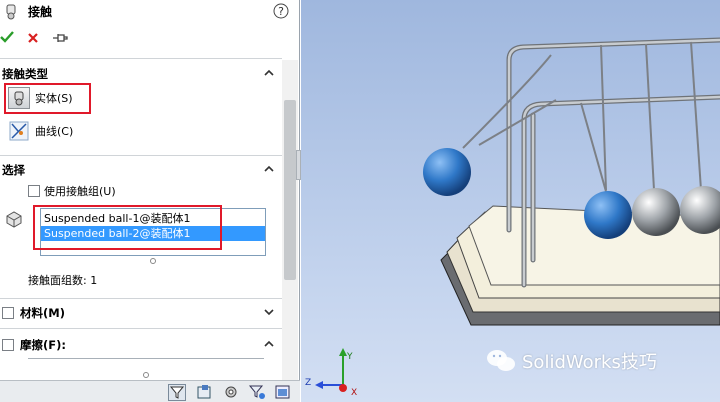 The height and width of the screenshot is (402, 720). Describe the element at coordinates (608, 215) in the screenshot. I see `ball-blue` at that location.